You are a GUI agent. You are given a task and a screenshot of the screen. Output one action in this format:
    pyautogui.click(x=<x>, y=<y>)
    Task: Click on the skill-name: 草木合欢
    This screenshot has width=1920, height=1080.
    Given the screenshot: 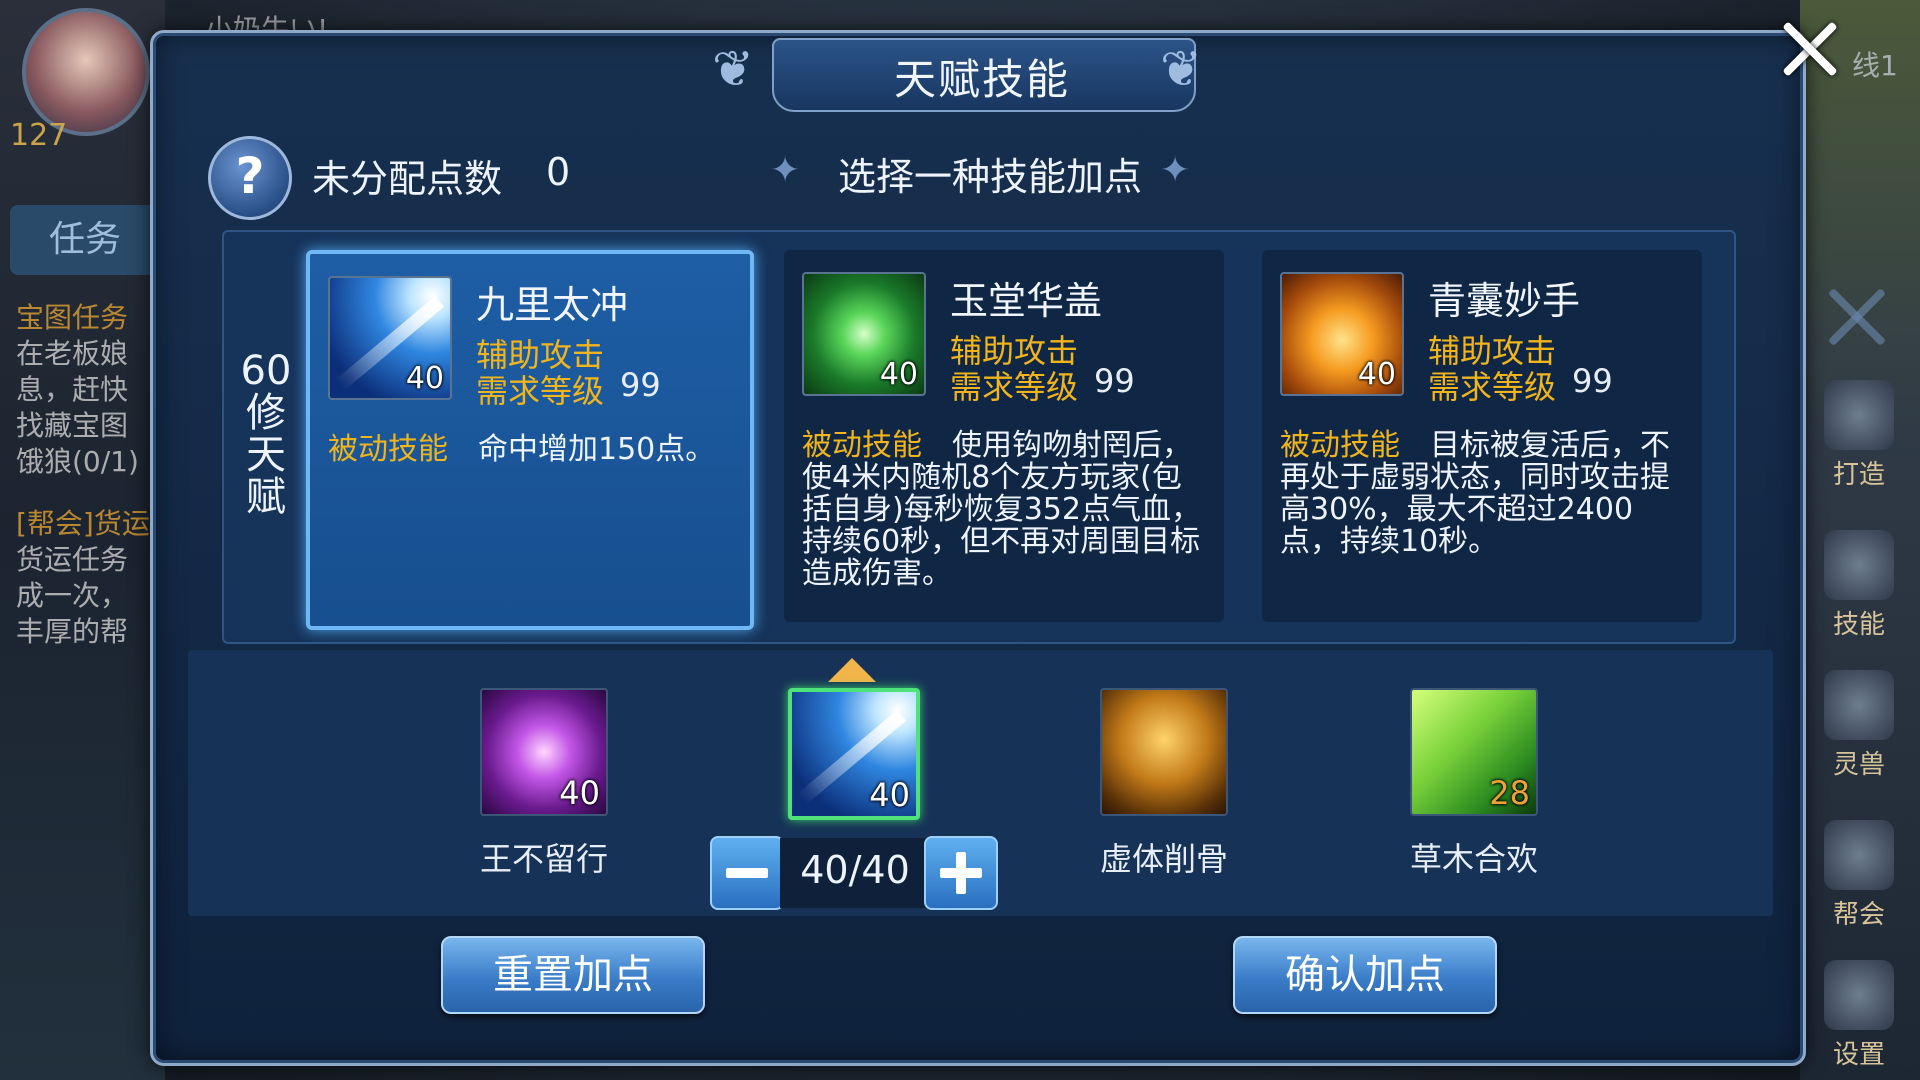 What is the action you would take?
    pyautogui.click(x=1473, y=859)
    